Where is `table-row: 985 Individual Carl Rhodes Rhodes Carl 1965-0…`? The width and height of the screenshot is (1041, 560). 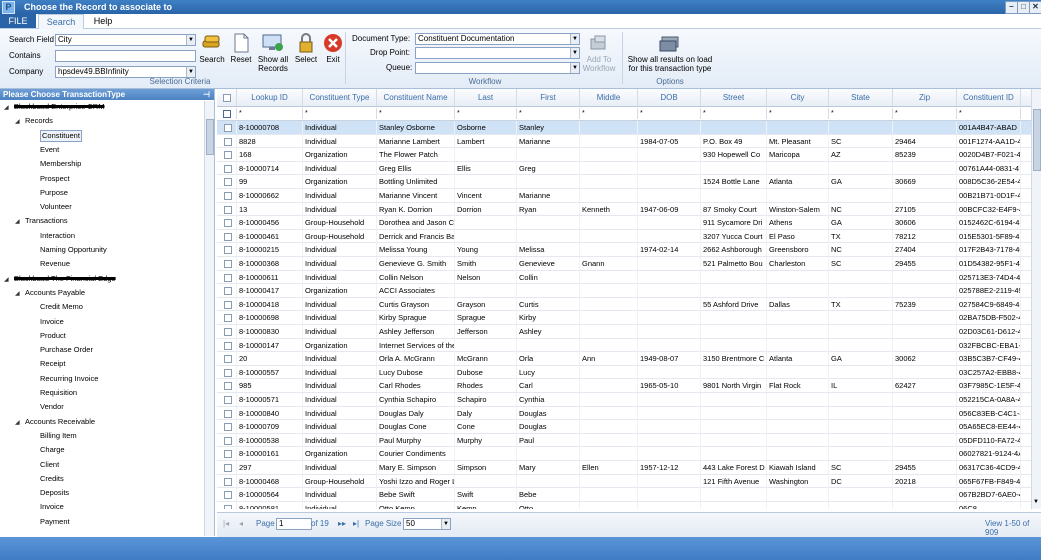 table-row: 985 Individual Carl Rhodes Rhodes Carl 1965-0… is located at coordinates (624, 386).